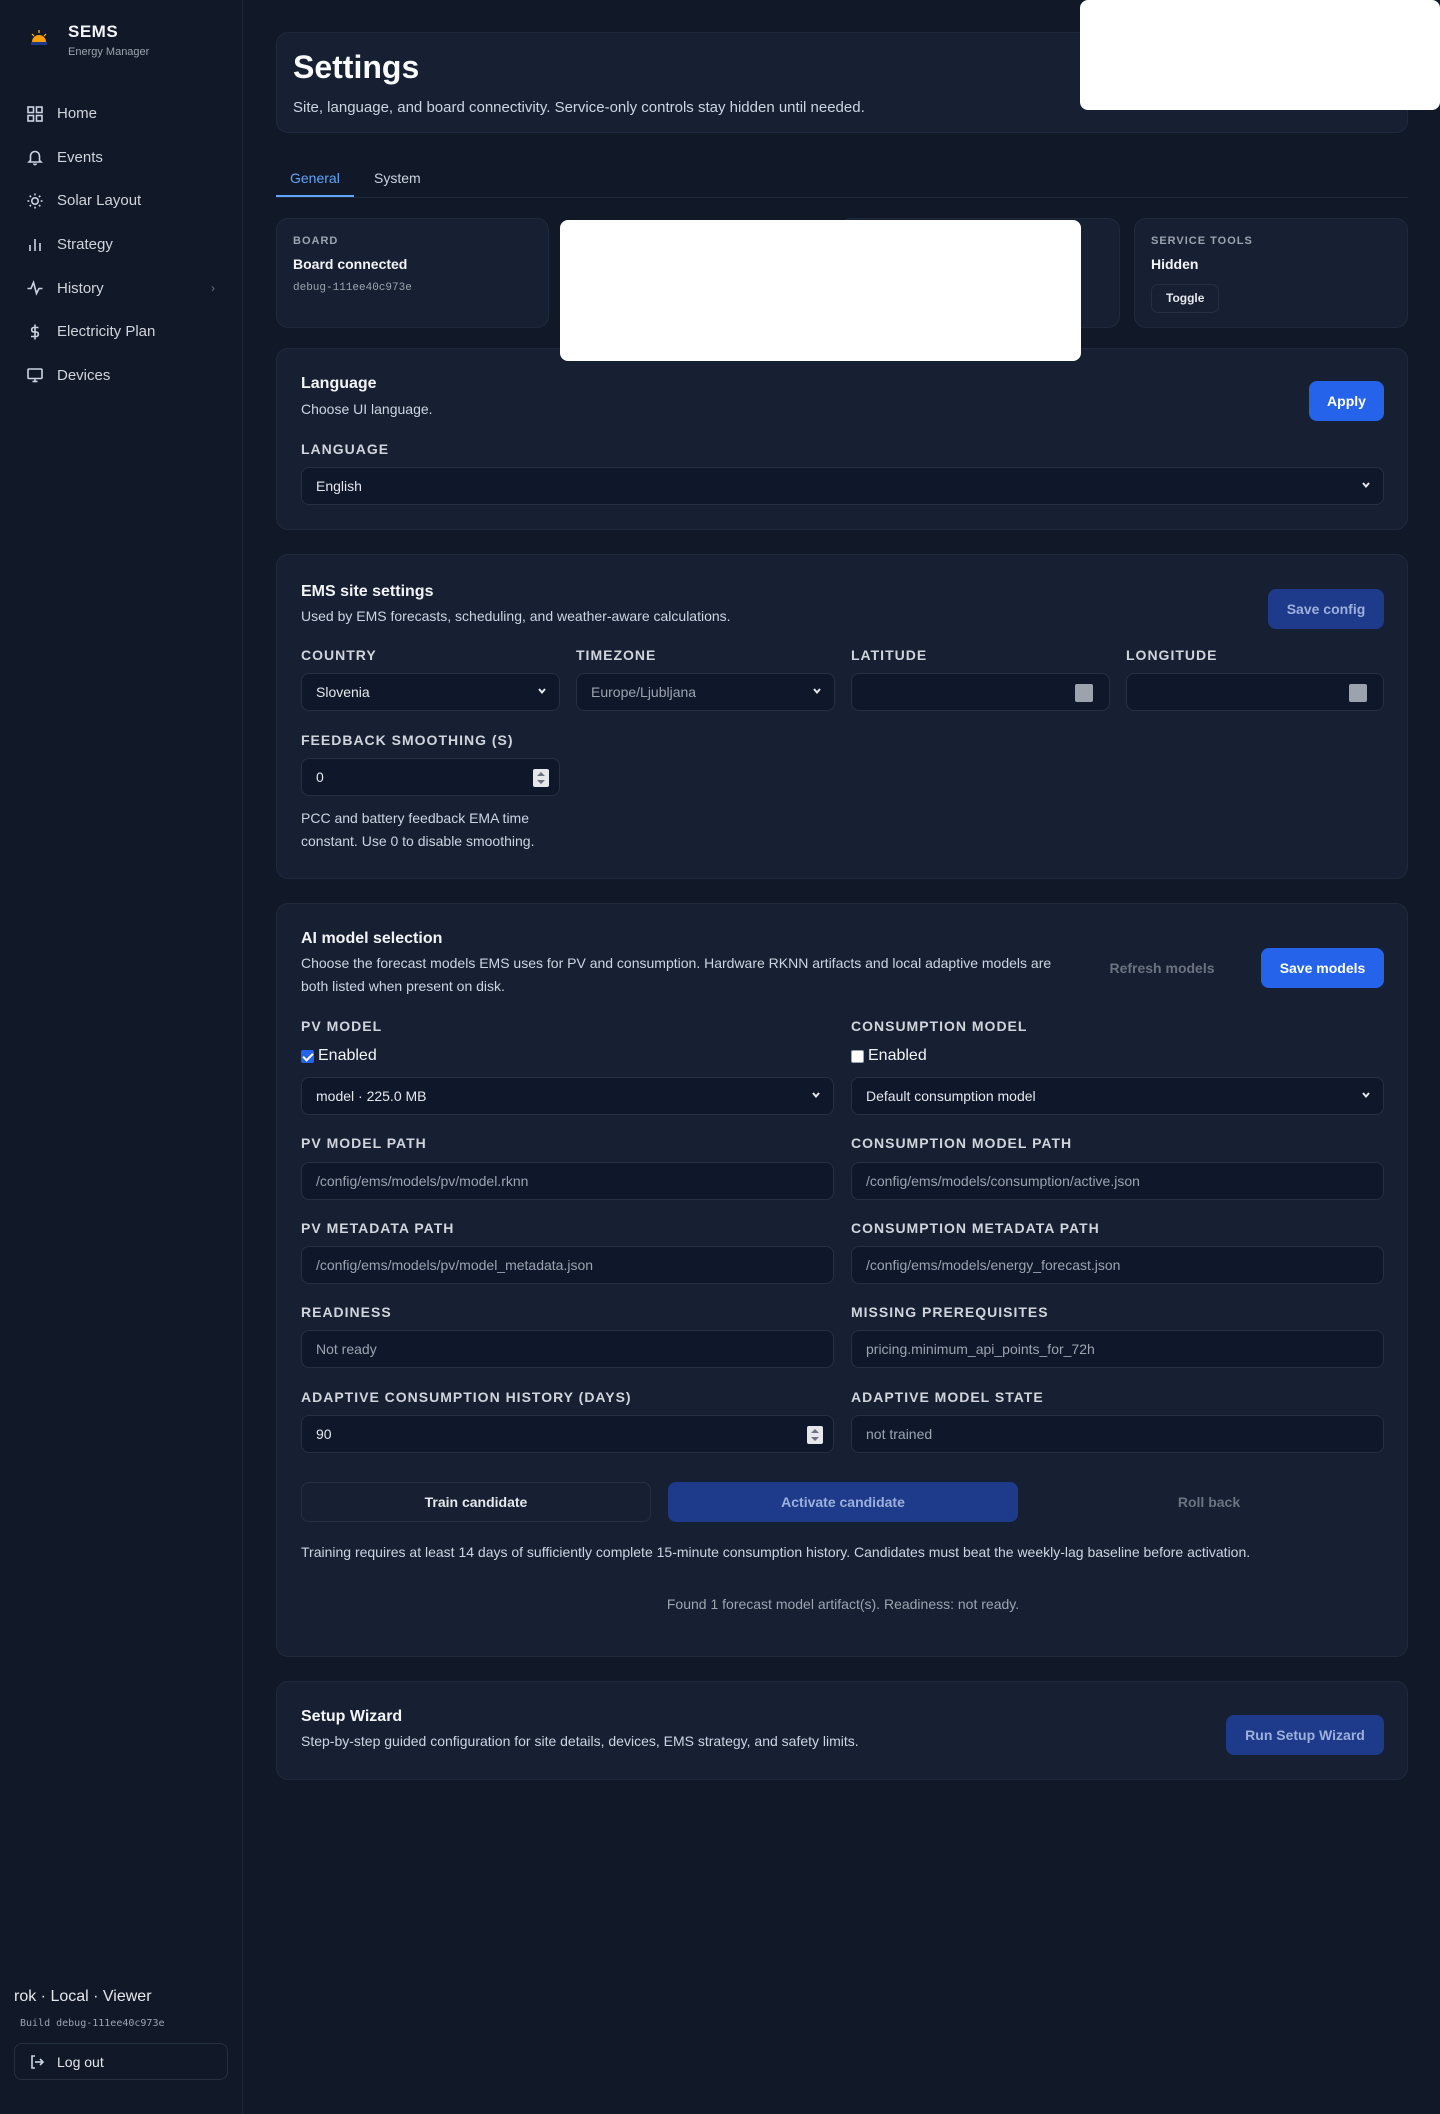 The image size is (1440, 2114). Describe the element at coordinates (39, 39) in the screenshot. I see `sun-logo-icon` at that location.